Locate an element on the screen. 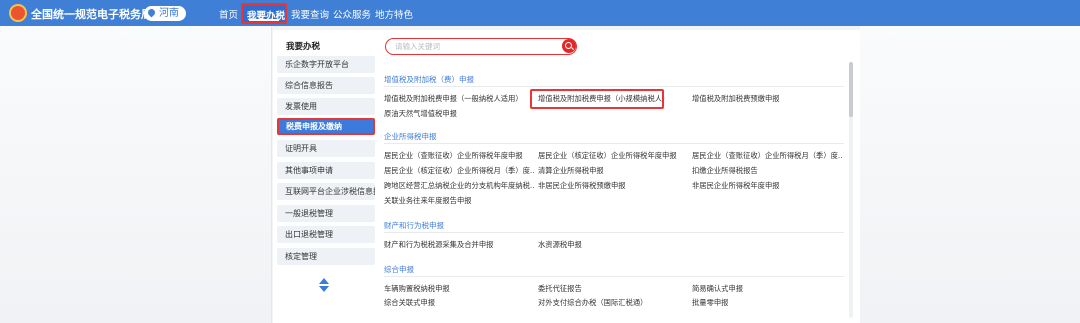 The image size is (1080, 323). sidebar-item-assessment: 核定管理 is located at coordinates (326, 256).